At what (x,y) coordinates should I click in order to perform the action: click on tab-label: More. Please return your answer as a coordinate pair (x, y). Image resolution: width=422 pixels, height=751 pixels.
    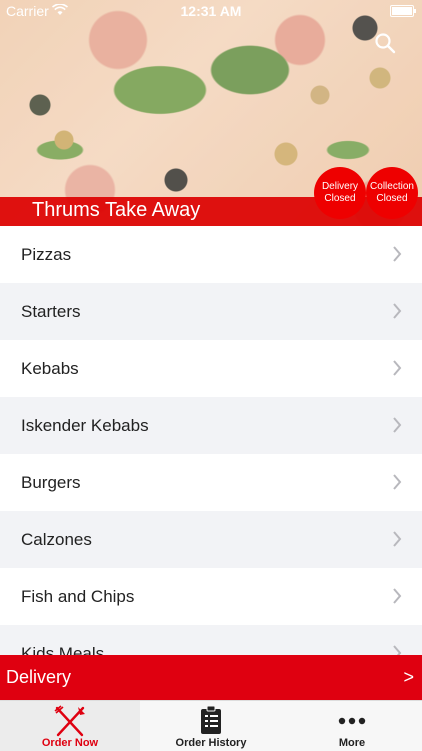
    Looking at the image, I should click on (352, 743).